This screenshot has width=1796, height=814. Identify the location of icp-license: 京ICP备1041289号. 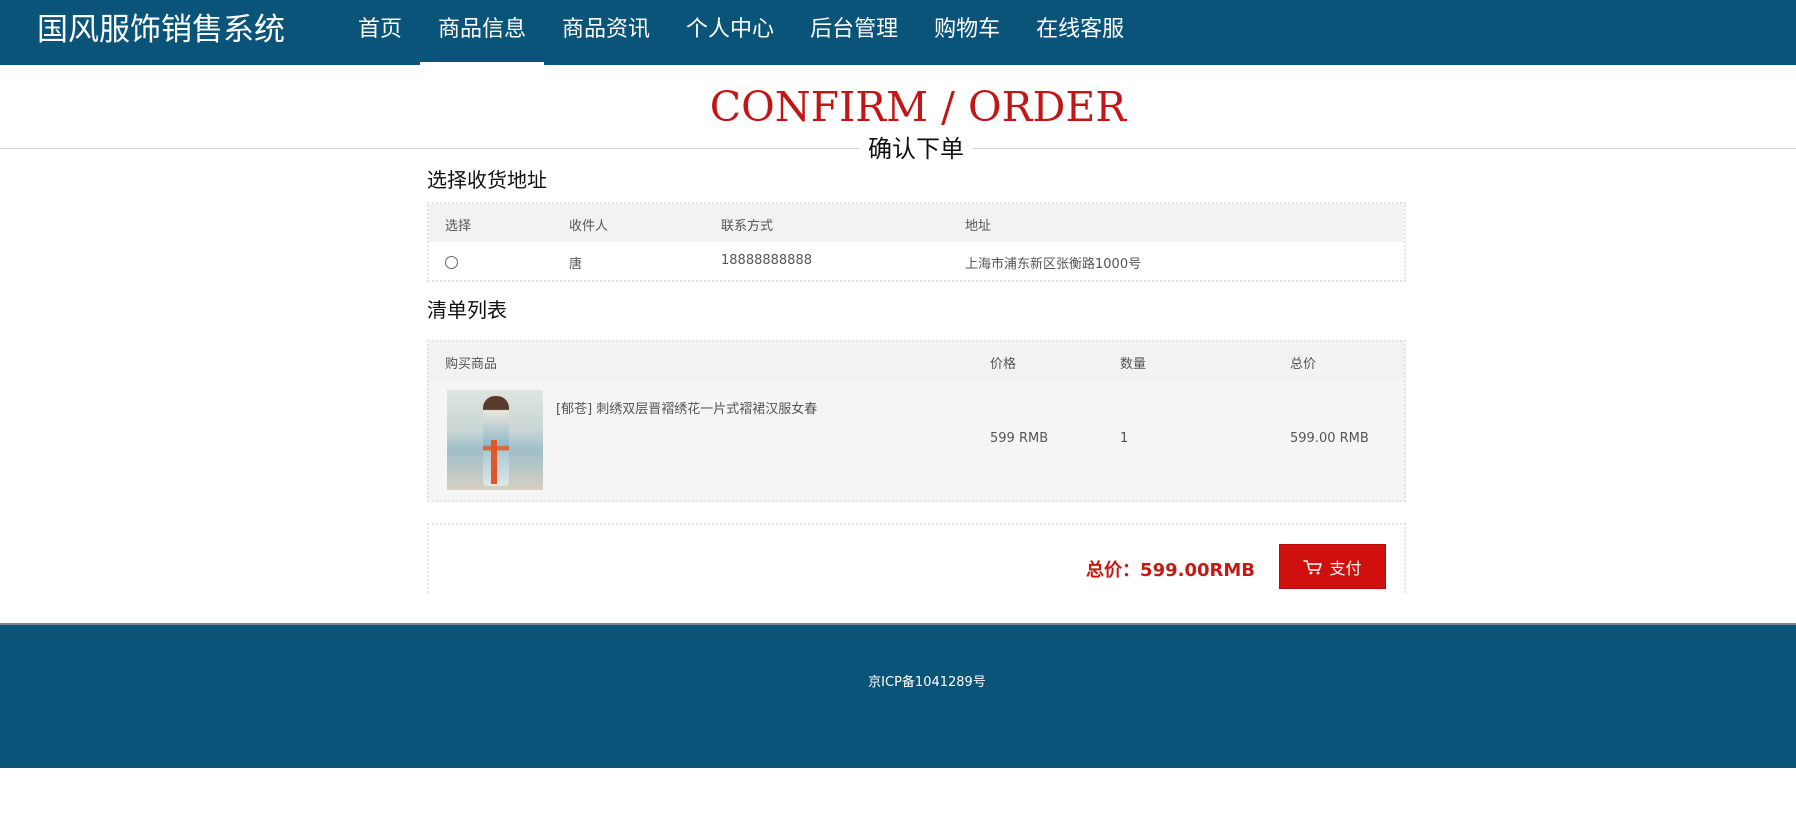
(927, 682).